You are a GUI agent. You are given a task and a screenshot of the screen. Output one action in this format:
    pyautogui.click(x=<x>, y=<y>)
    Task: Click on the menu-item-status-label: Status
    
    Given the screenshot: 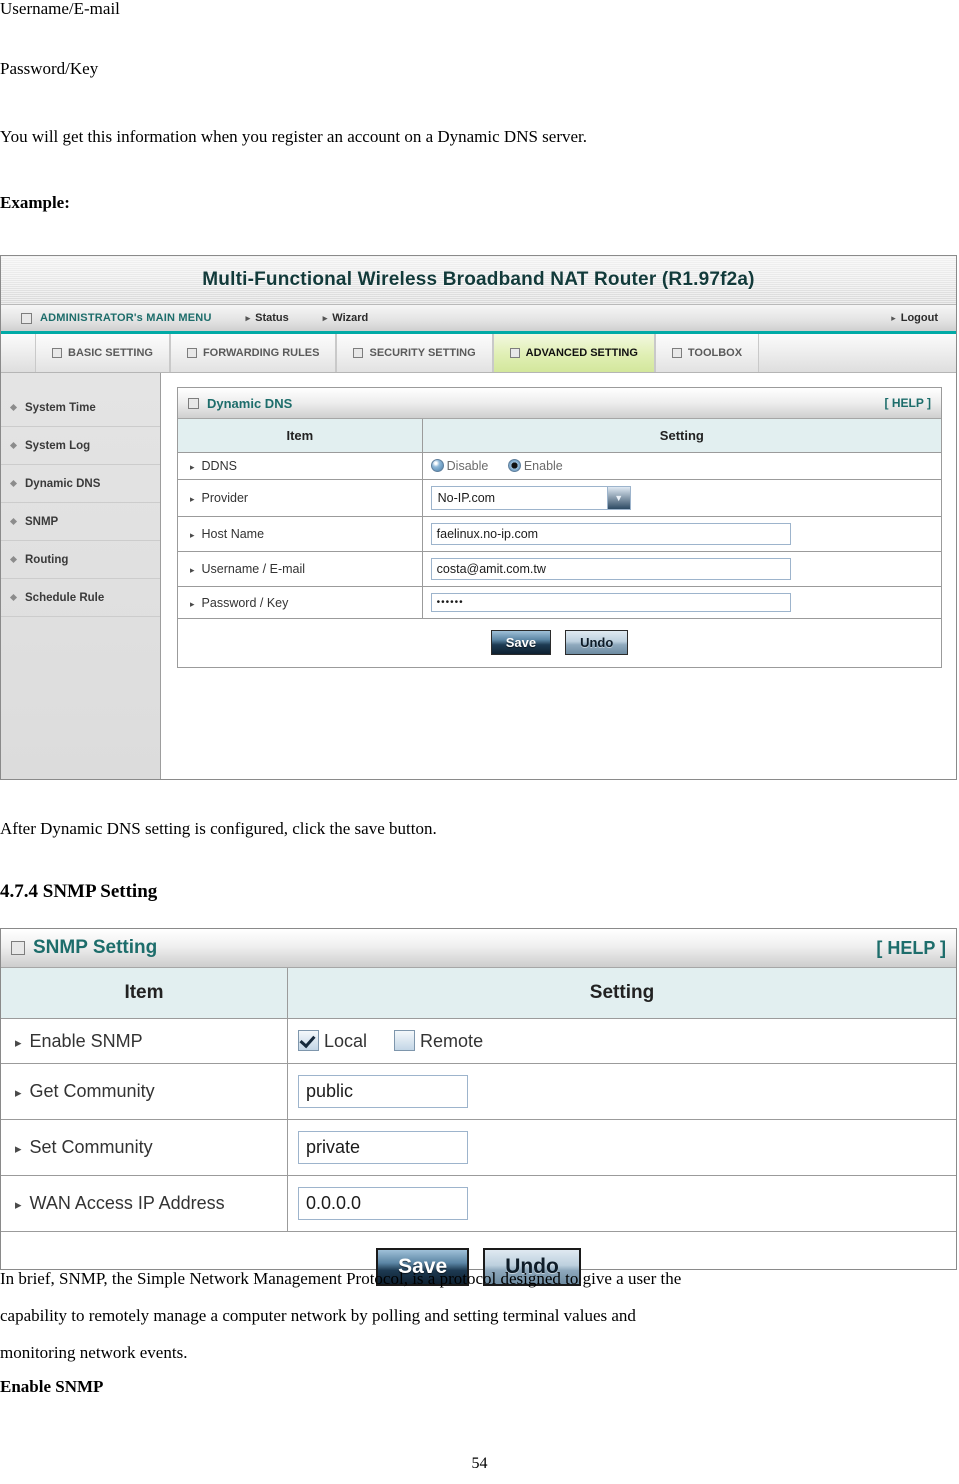 What is the action you would take?
    pyautogui.click(x=272, y=318)
    